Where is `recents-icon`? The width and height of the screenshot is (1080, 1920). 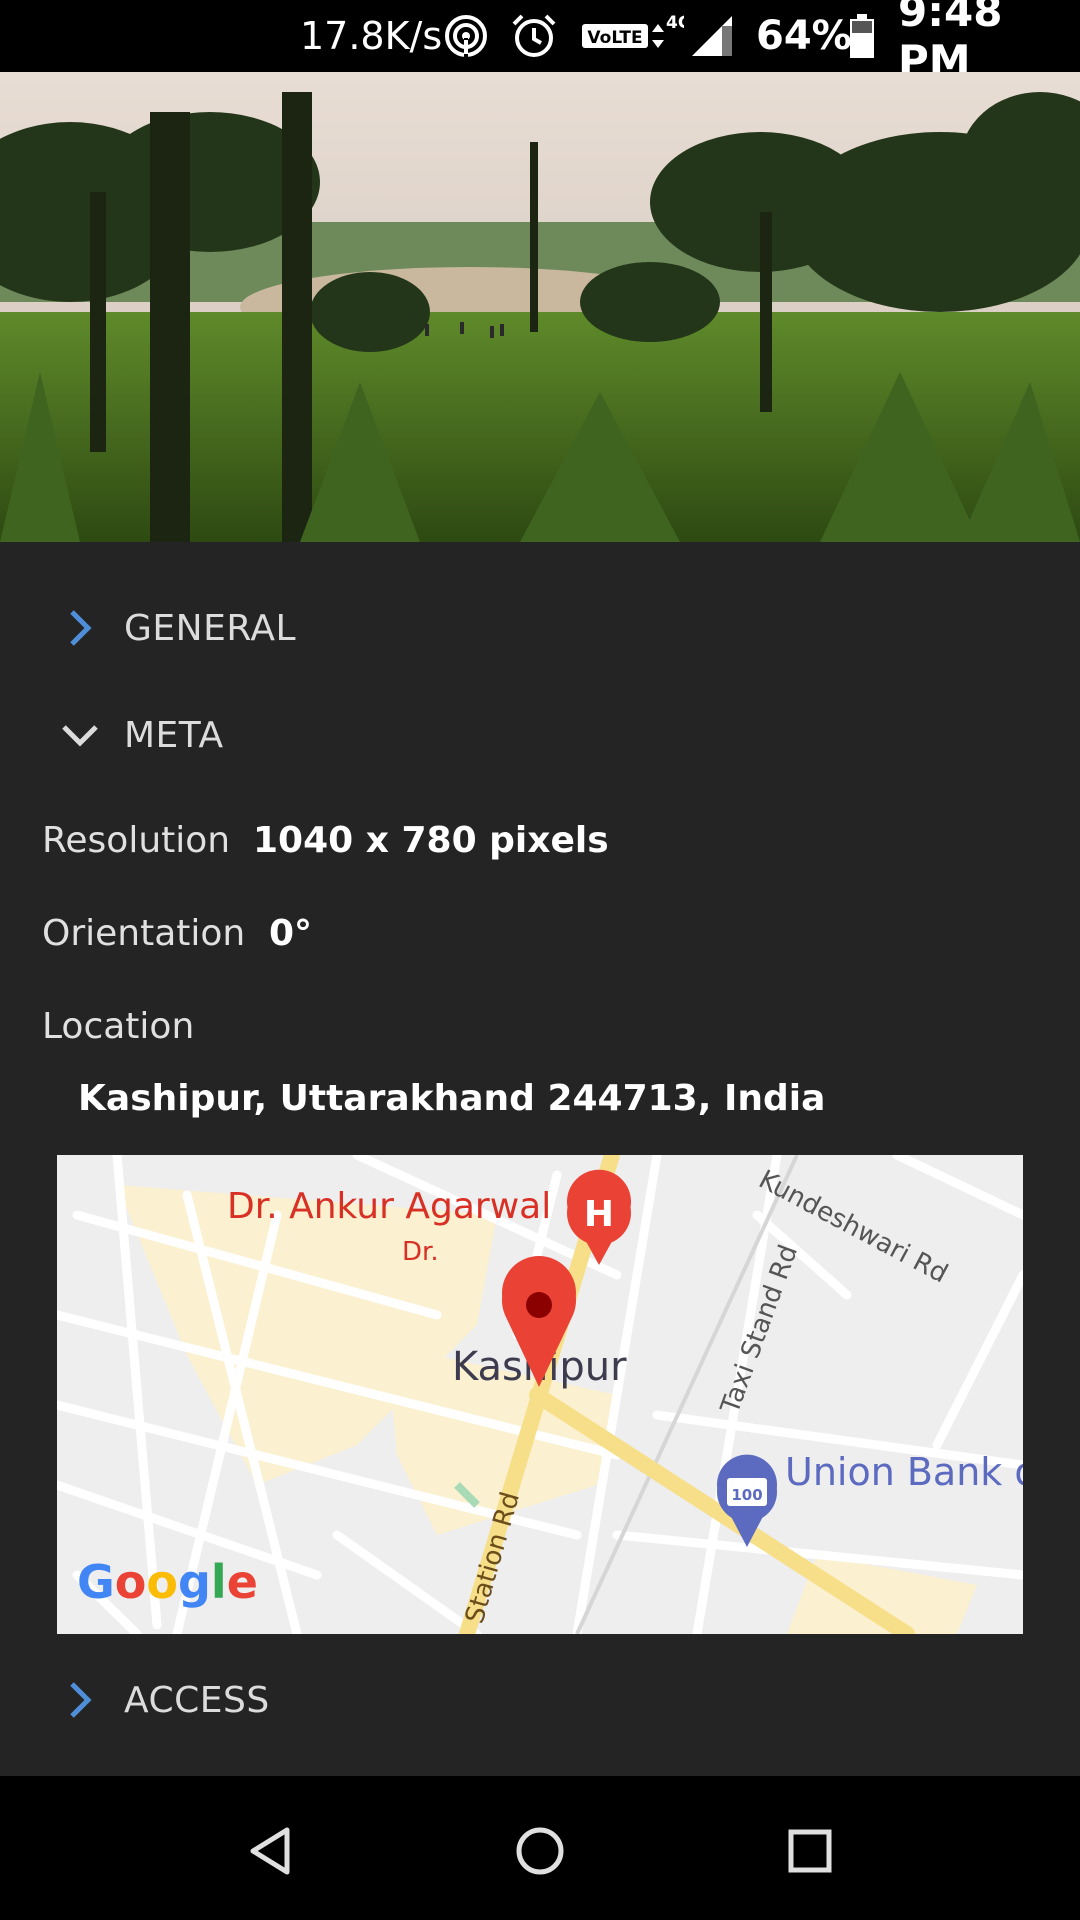
recents-icon is located at coordinates (810, 1851).